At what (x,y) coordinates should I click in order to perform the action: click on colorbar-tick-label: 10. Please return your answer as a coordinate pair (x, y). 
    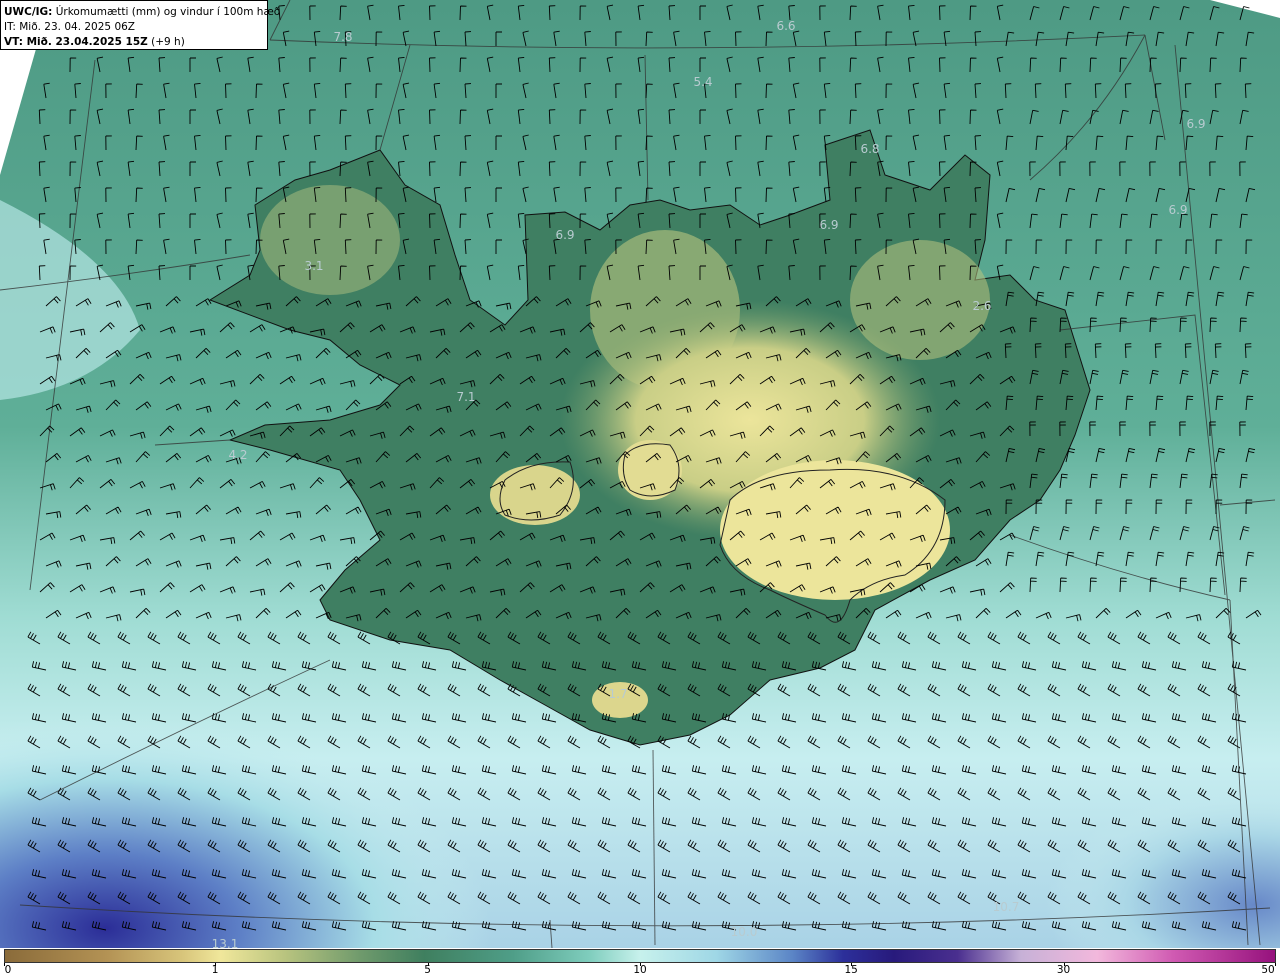
    Looking at the image, I should click on (640, 970).